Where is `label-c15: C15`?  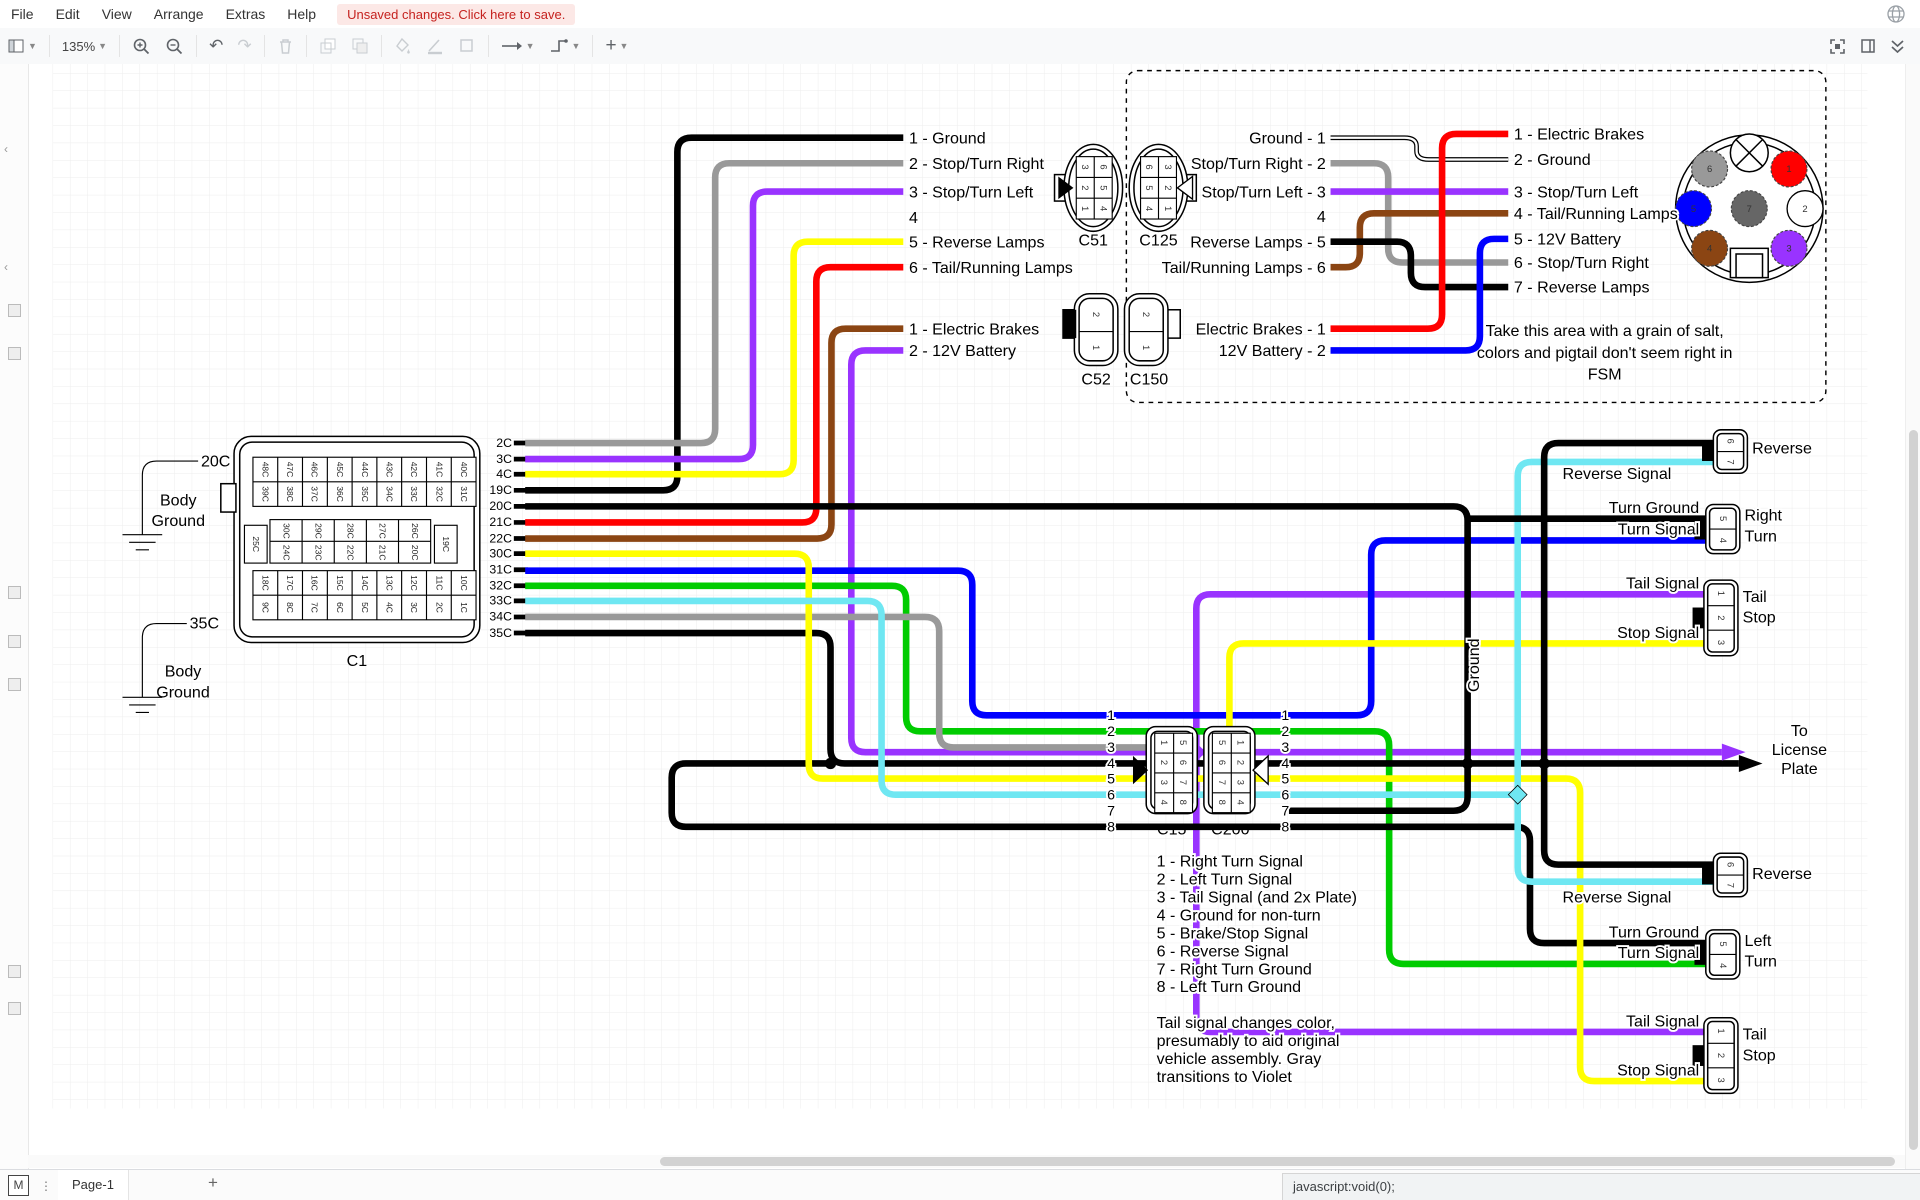
label-c15: C15 is located at coordinates (1172, 829).